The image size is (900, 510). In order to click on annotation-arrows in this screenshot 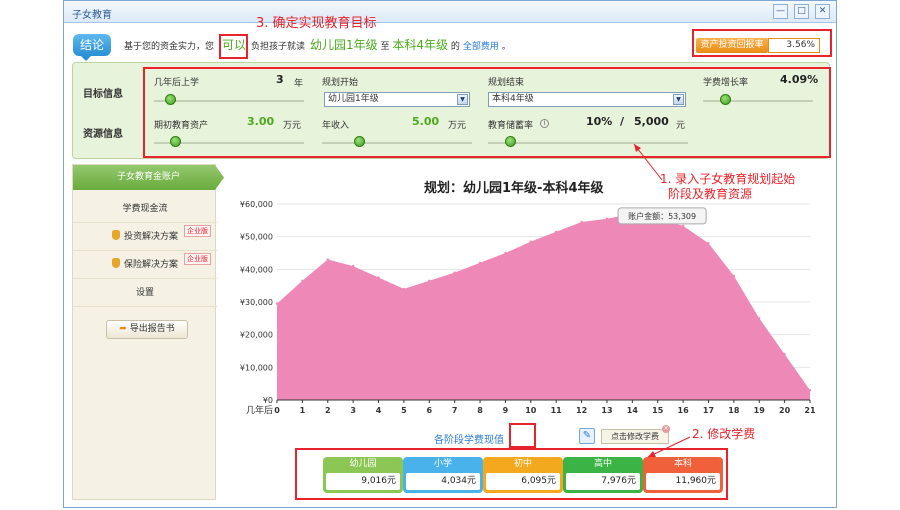, I will do `click(662, 300)`.